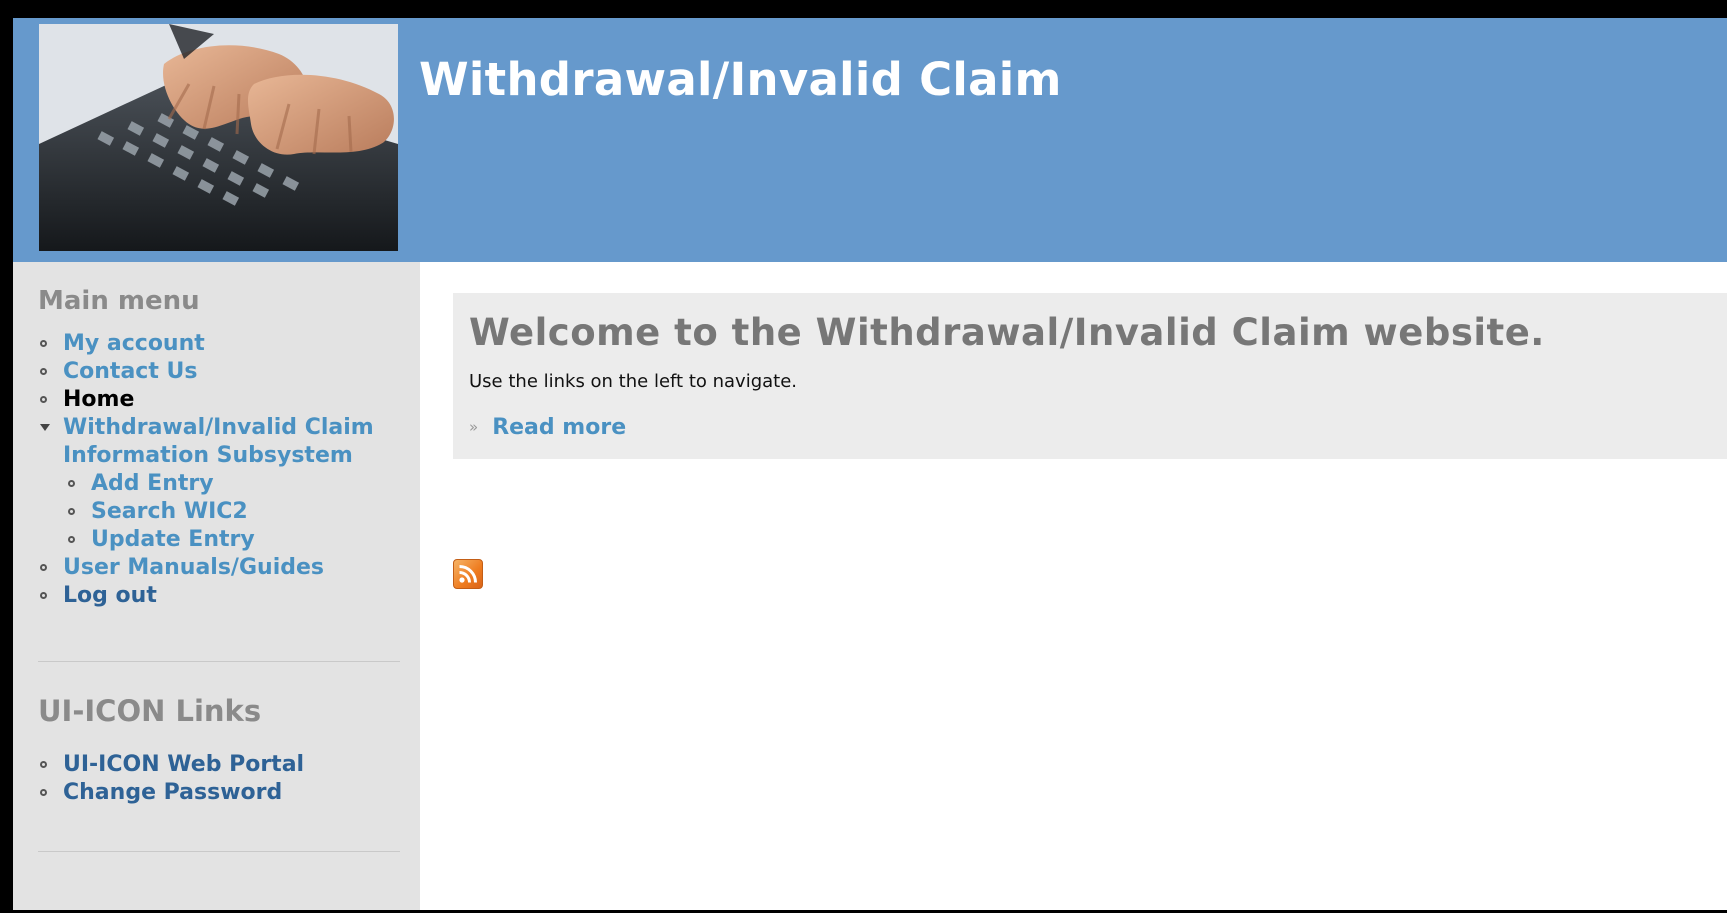 The height and width of the screenshot is (913, 1727). I want to click on menu-item-add-entry: Add Entry, so click(206, 484).